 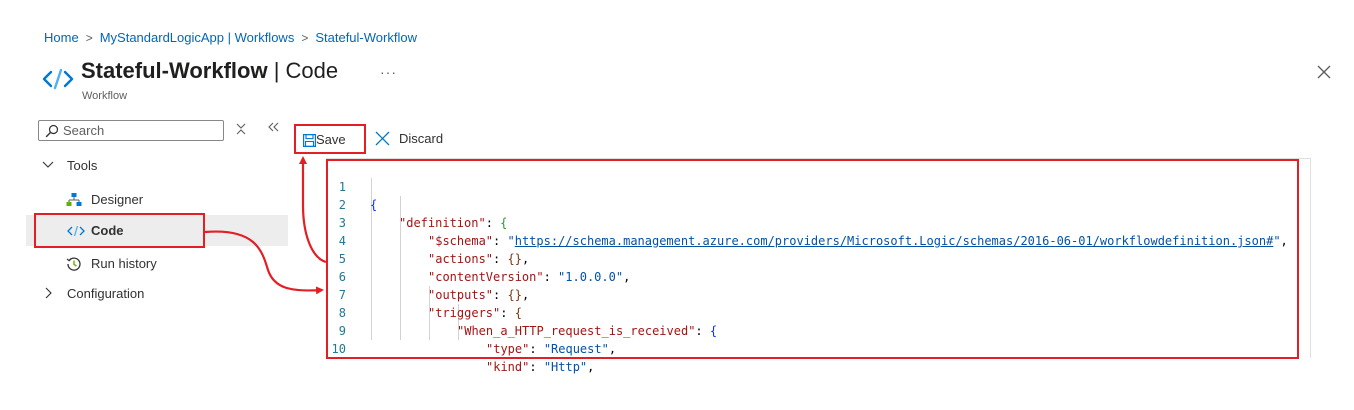 What do you see at coordinates (264, 262) in the screenshot?
I see `arrow-to-code` at bounding box center [264, 262].